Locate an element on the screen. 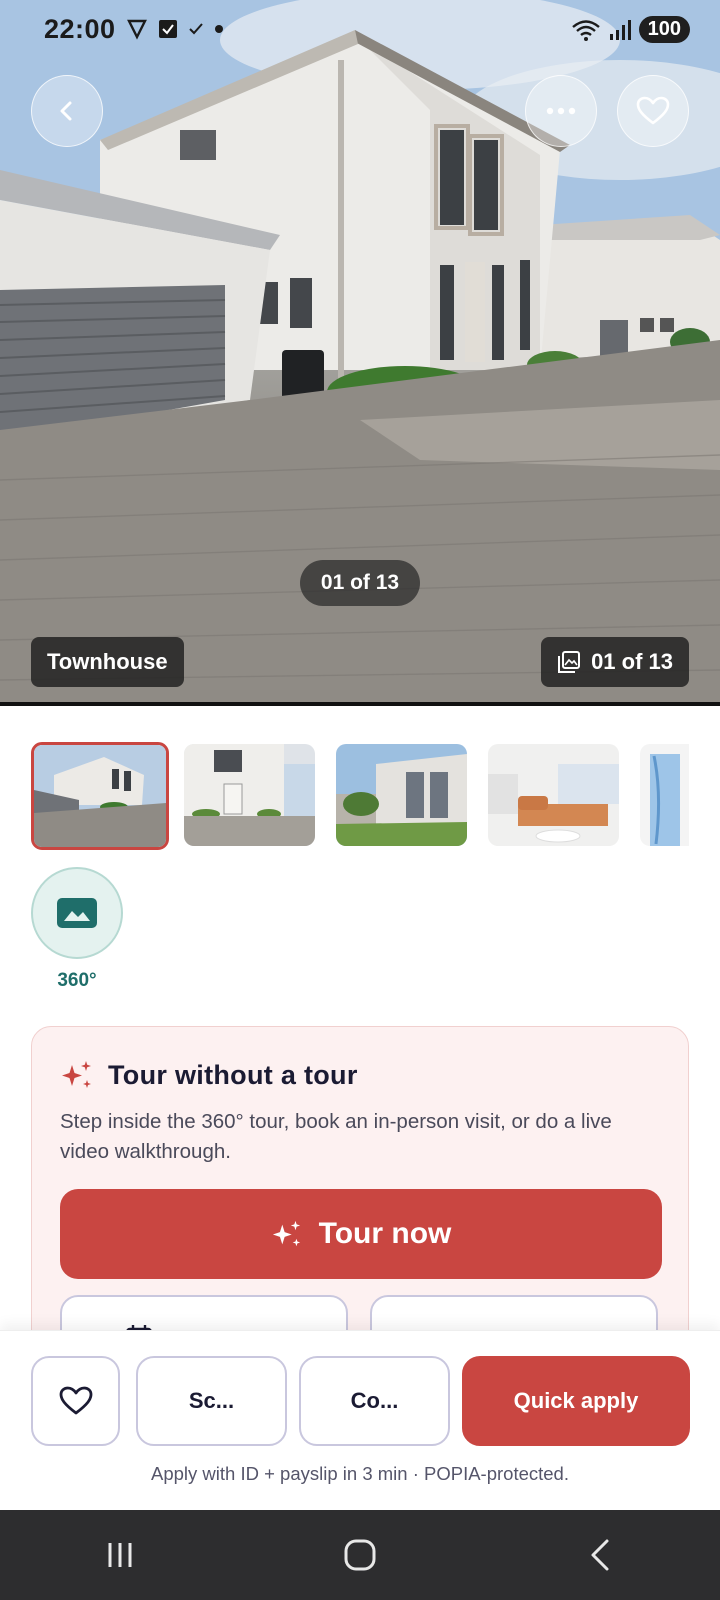 The height and width of the screenshot is (1600, 720). save-listing-button is located at coordinates (75, 1401).